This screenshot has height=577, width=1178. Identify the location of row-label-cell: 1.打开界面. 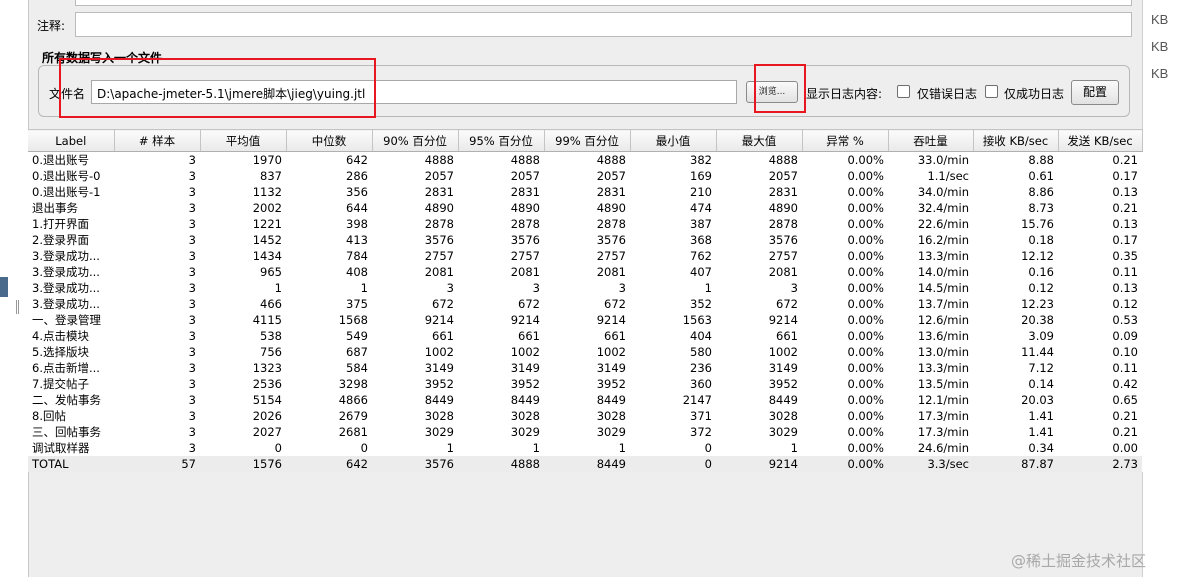
(60, 224).